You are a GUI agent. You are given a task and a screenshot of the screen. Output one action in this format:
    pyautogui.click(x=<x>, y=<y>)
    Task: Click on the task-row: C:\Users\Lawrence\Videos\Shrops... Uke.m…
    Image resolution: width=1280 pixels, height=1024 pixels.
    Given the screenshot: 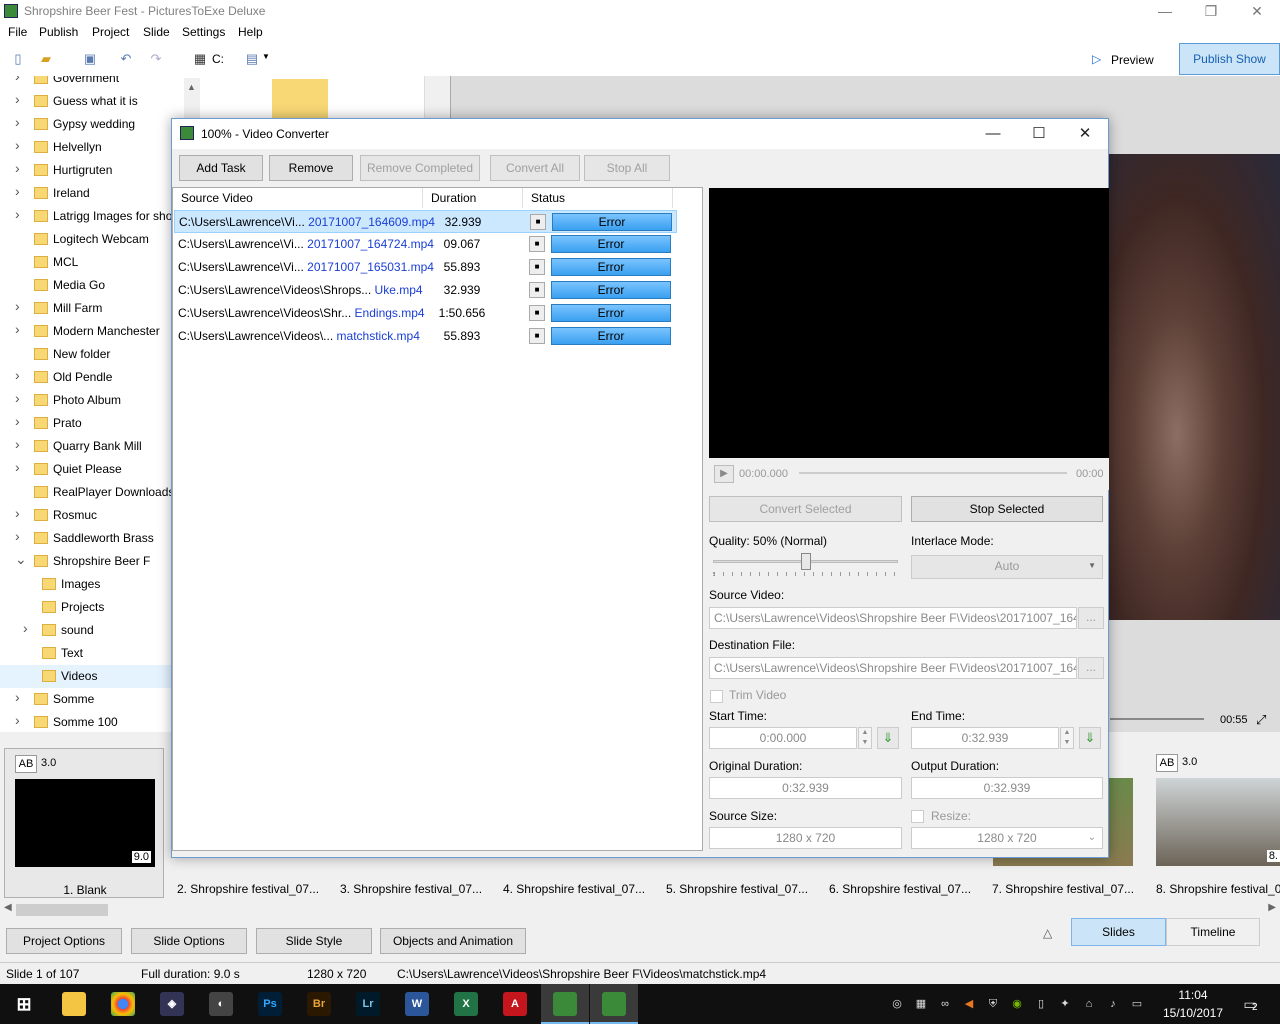 What is the action you would take?
    pyautogui.click(x=425, y=290)
    